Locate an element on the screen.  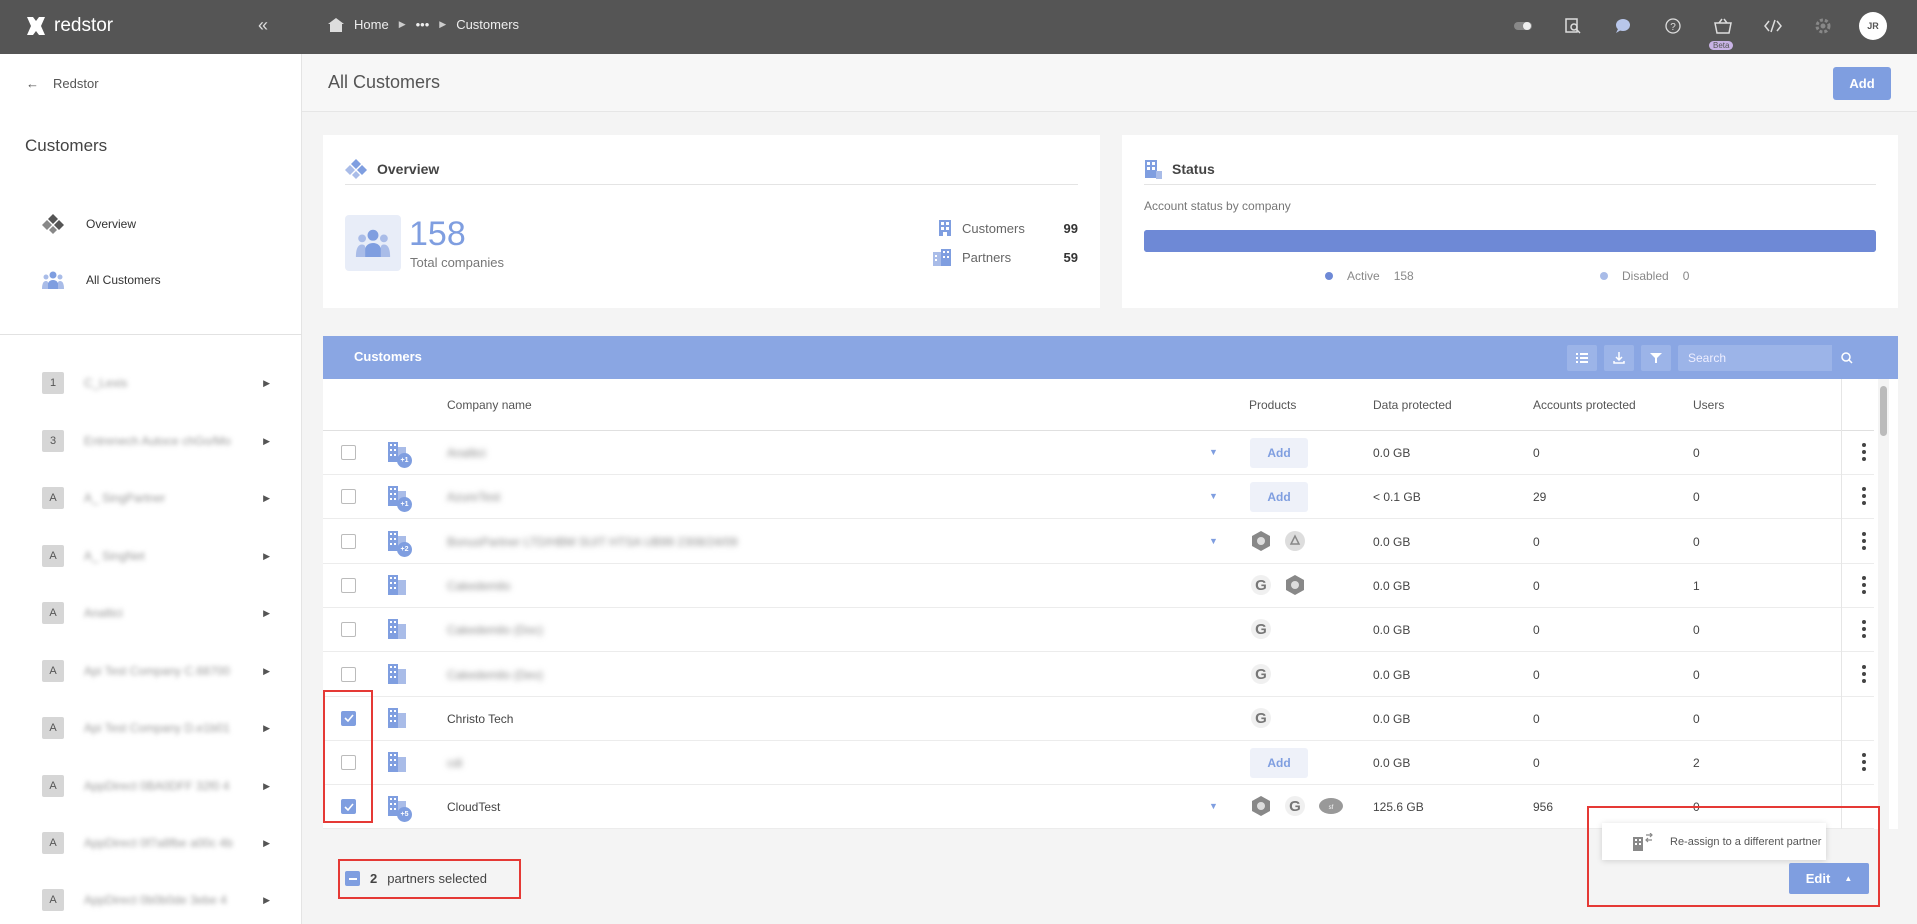
reassign-partner-label: Re-assign to a different partner is located at coordinates (1746, 841).